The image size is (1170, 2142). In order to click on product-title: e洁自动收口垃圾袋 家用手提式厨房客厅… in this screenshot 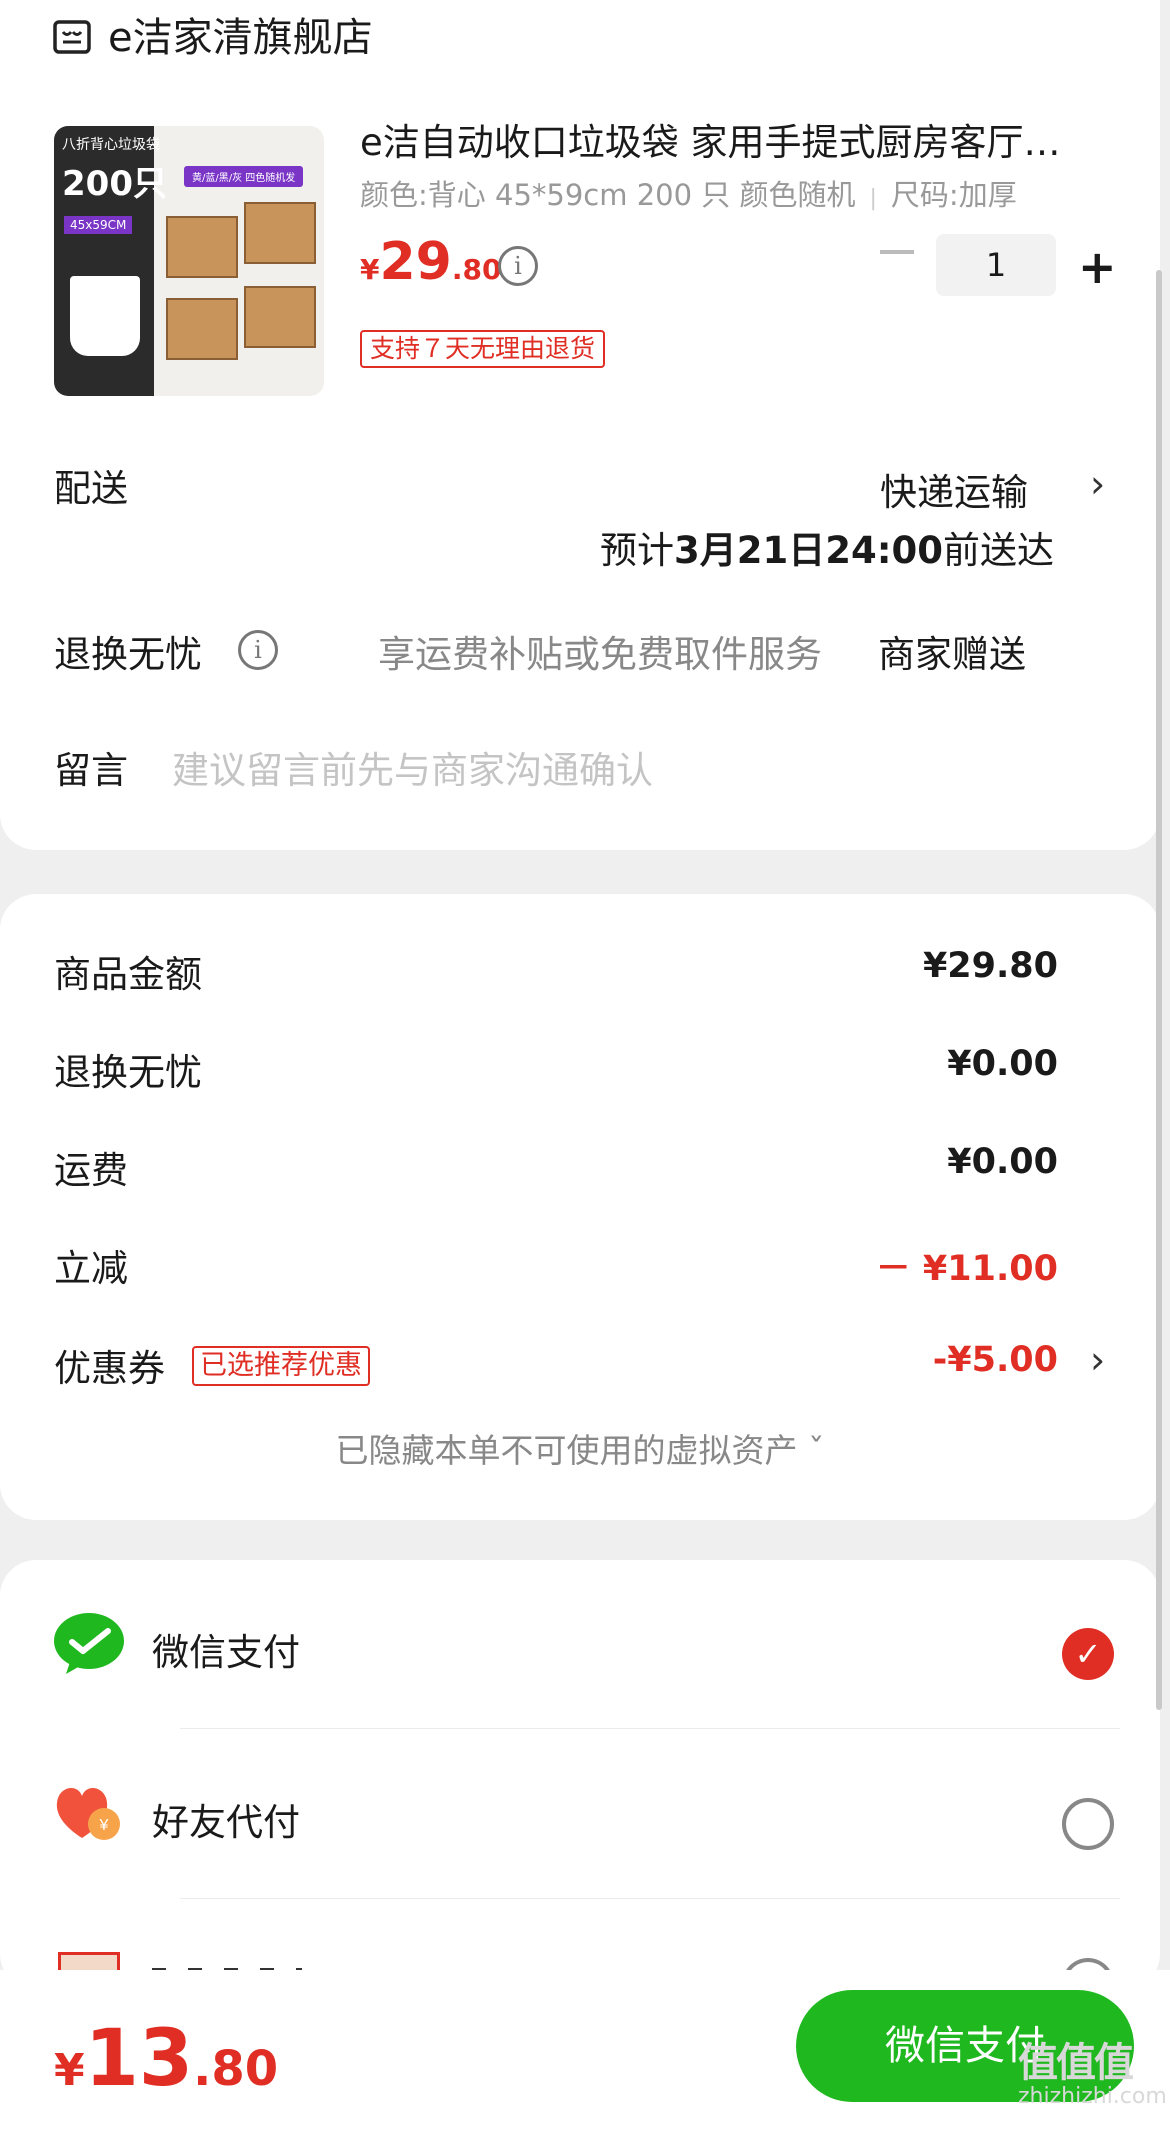, I will do `click(740, 143)`.